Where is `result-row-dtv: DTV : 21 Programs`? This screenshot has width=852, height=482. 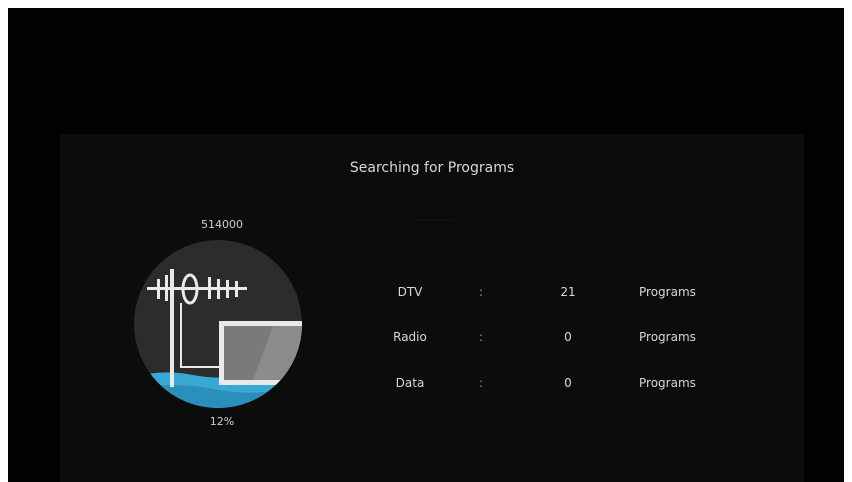 result-row-dtv: DTV : 21 Programs is located at coordinates (570, 295).